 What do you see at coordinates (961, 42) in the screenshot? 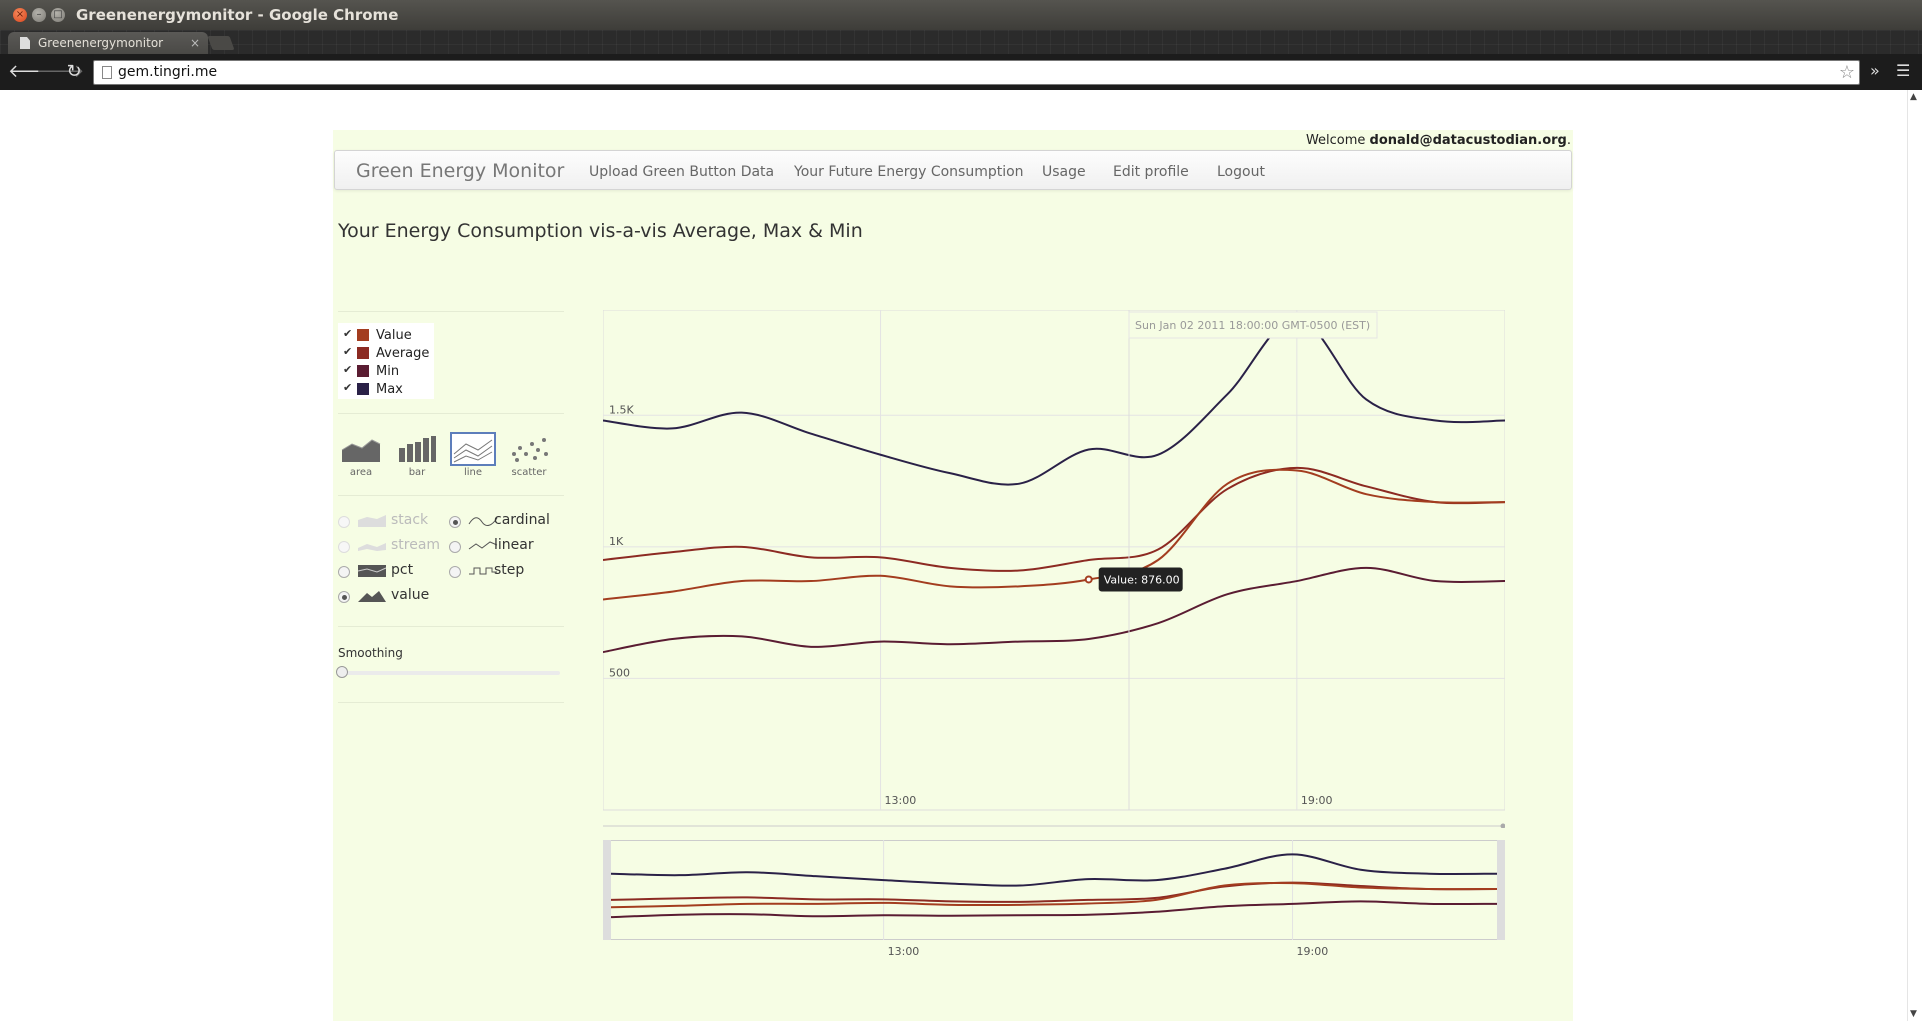
I see `tab-strip: Greenenergymonitor ×` at bounding box center [961, 42].